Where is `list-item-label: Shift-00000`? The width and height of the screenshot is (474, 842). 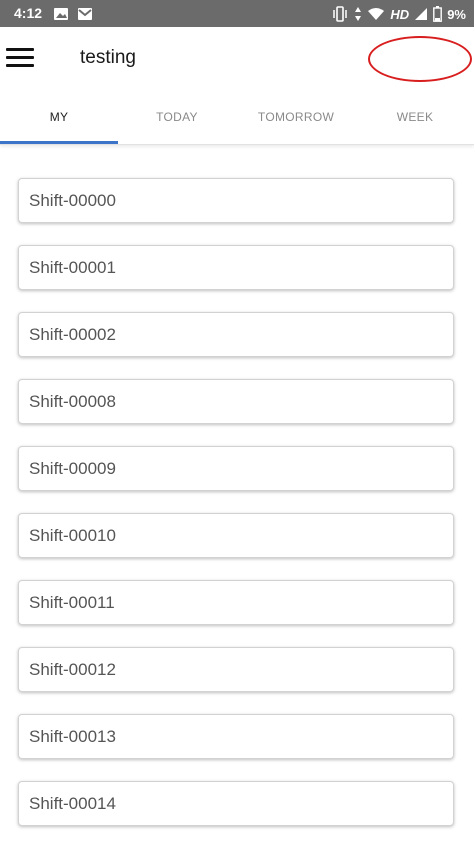 list-item-label: Shift-00000 is located at coordinates (72, 200).